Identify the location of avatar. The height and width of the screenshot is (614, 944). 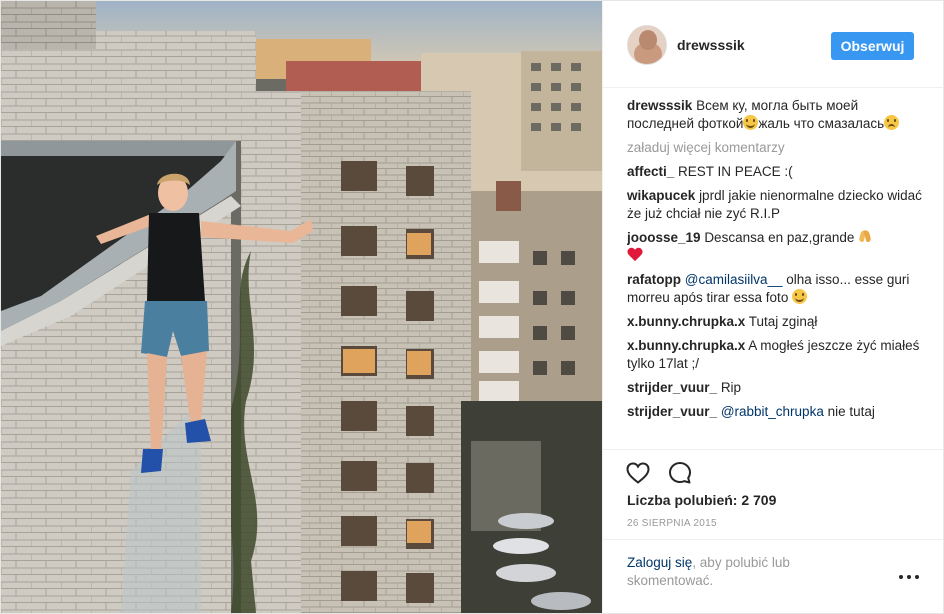
(647, 45).